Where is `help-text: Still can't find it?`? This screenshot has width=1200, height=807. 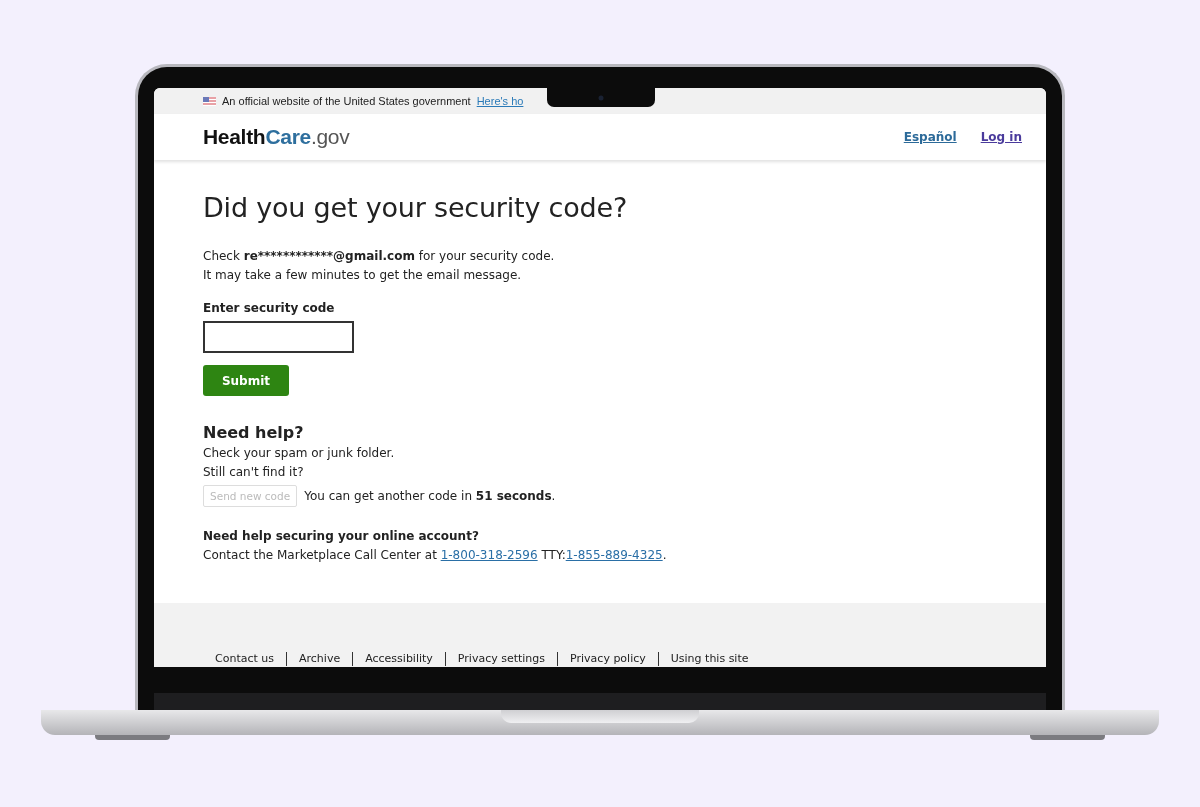
help-text: Still can't find it? is located at coordinates (254, 472).